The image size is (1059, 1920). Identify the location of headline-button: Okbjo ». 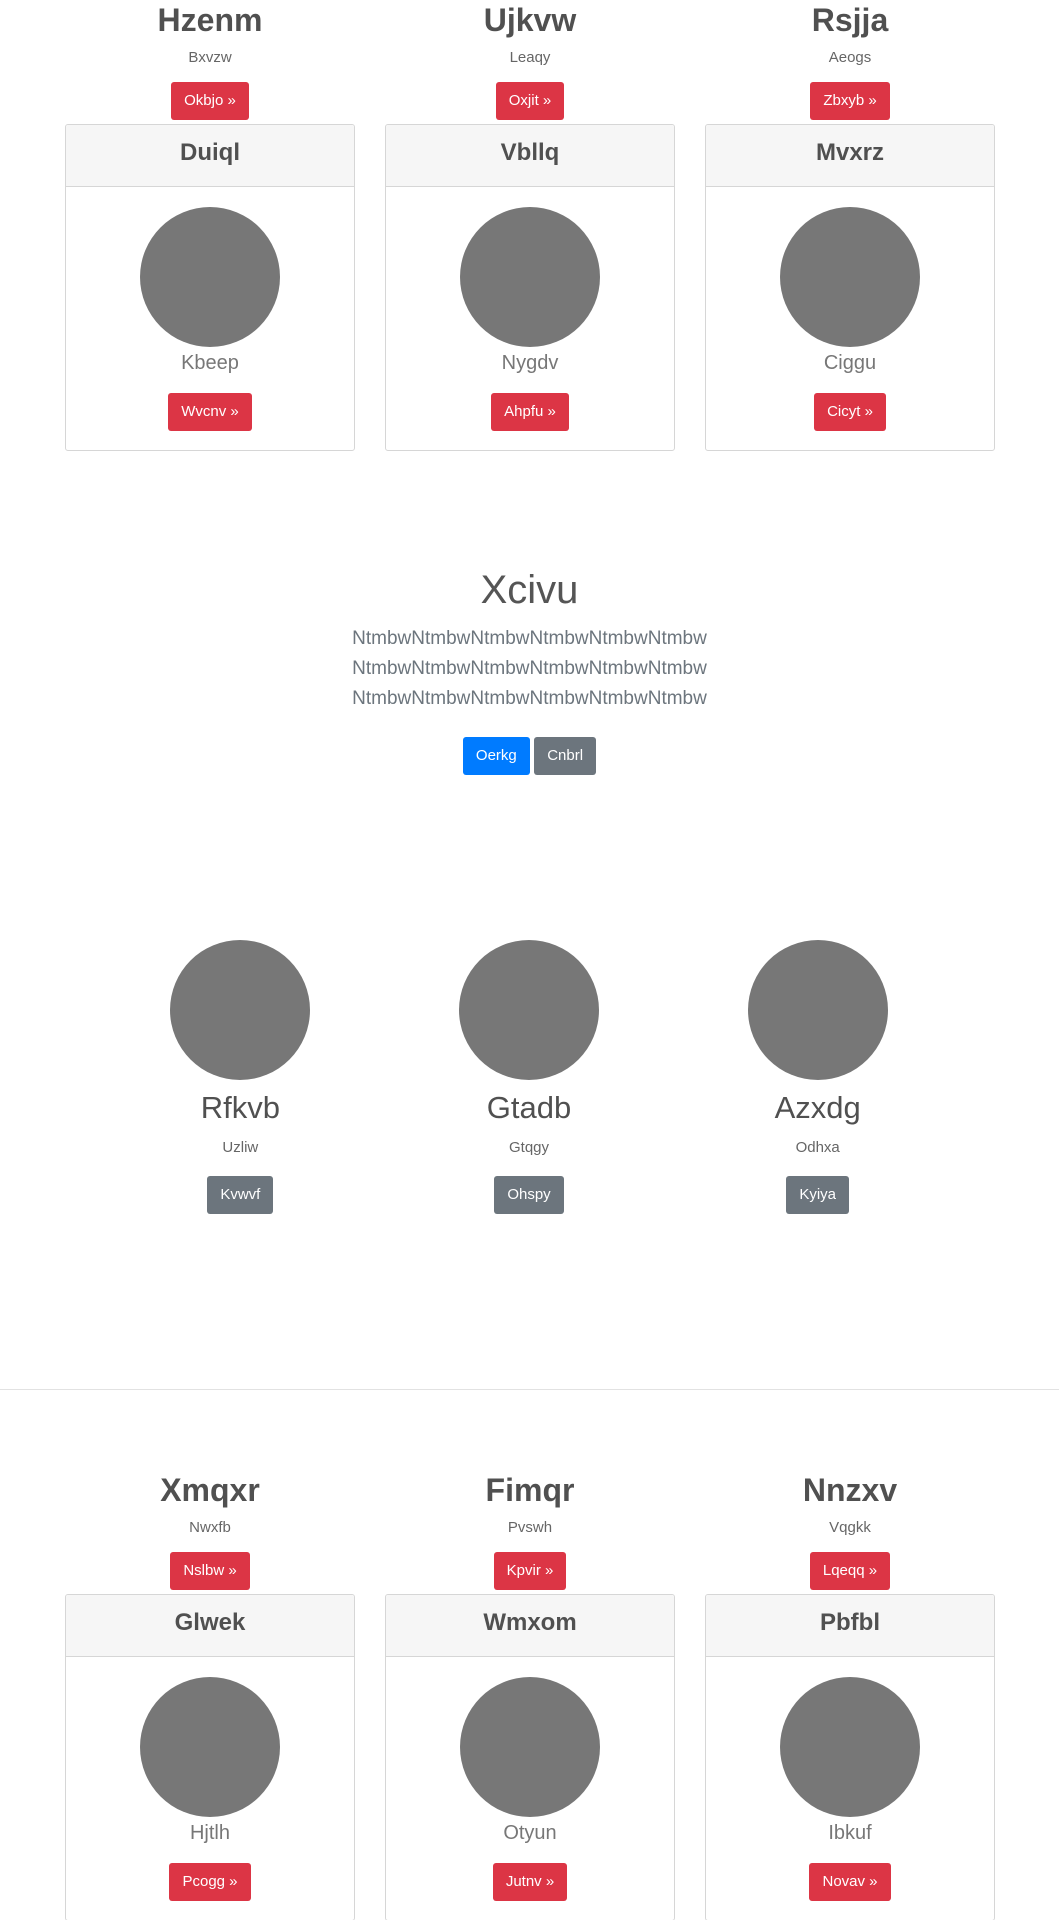
(210, 101).